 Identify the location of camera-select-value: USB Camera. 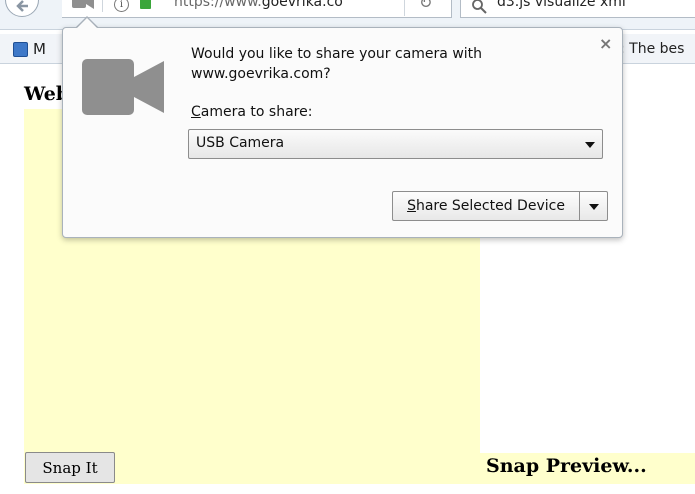
(240, 143).